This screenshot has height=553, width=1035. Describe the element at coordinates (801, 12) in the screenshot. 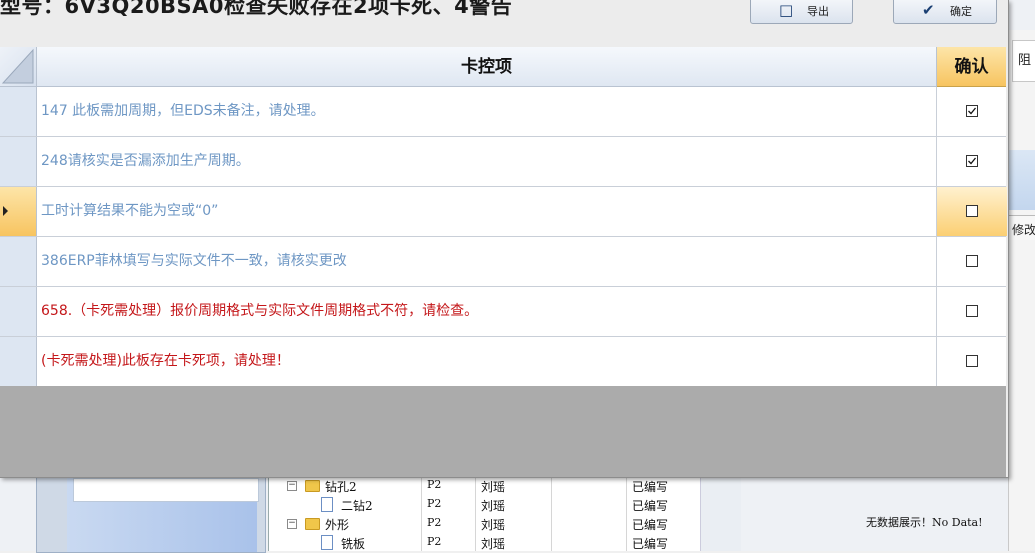

I see `export-button: □ 导出` at that location.